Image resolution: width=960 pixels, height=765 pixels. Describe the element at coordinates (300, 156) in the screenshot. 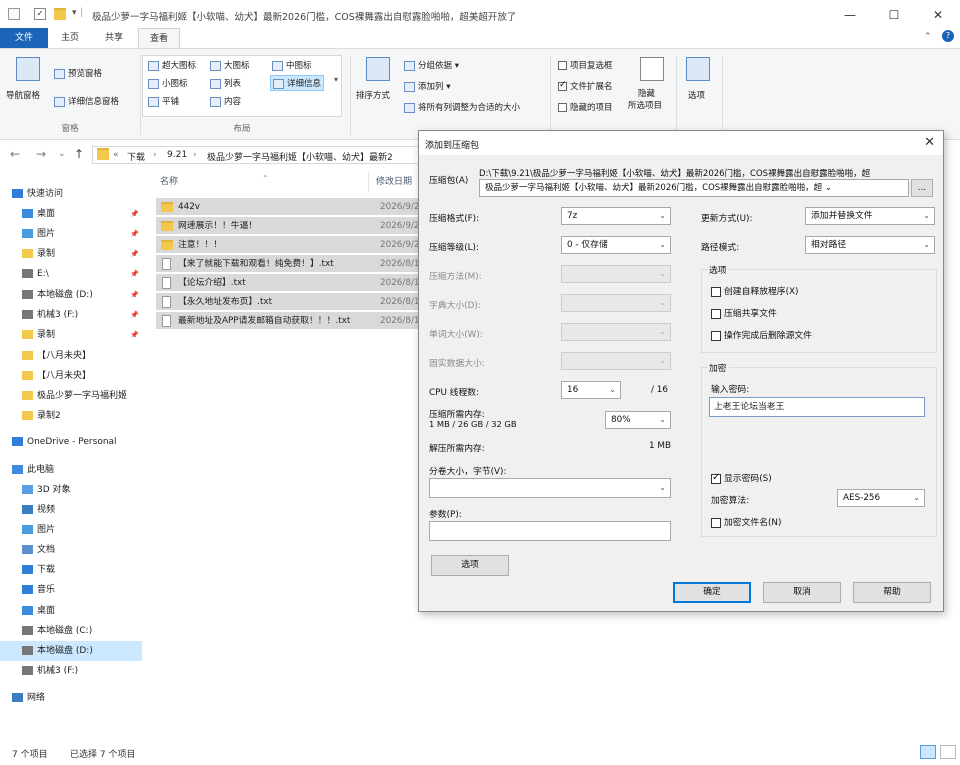

I see `breadcrumb-current-folder: 极品少萝一字马福利姬【小软喵、幼犬】最新2` at that location.